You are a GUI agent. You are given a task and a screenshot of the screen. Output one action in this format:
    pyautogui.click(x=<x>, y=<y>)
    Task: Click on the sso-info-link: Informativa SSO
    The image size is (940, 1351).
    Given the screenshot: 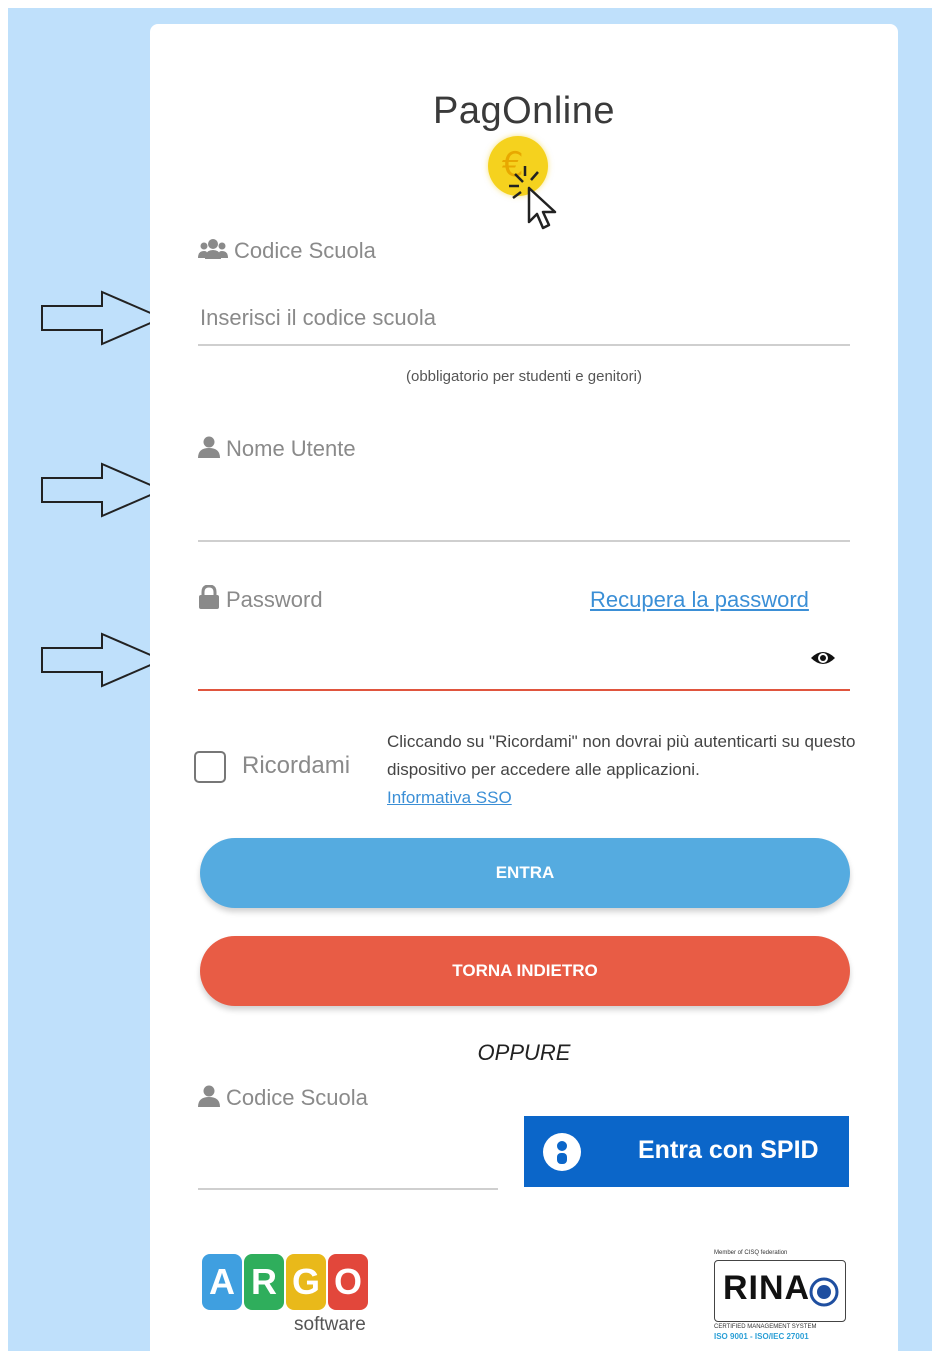 What is the action you would take?
    pyautogui.click(x=449, y=797)
    